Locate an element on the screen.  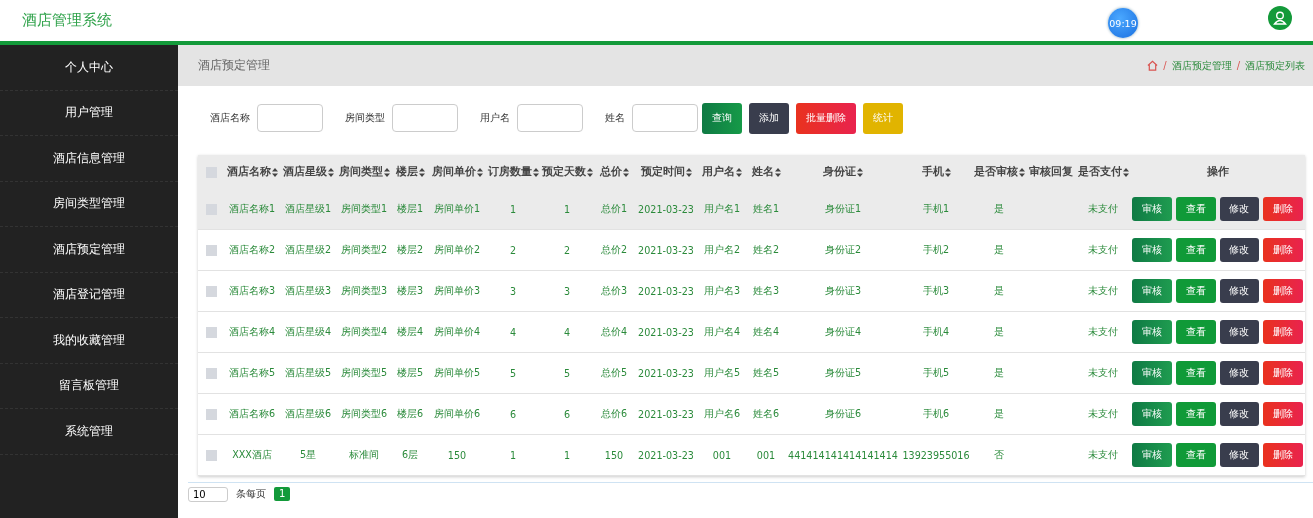
sidebar-item: 酒店预定管理 is located at coordinates (89, 250).